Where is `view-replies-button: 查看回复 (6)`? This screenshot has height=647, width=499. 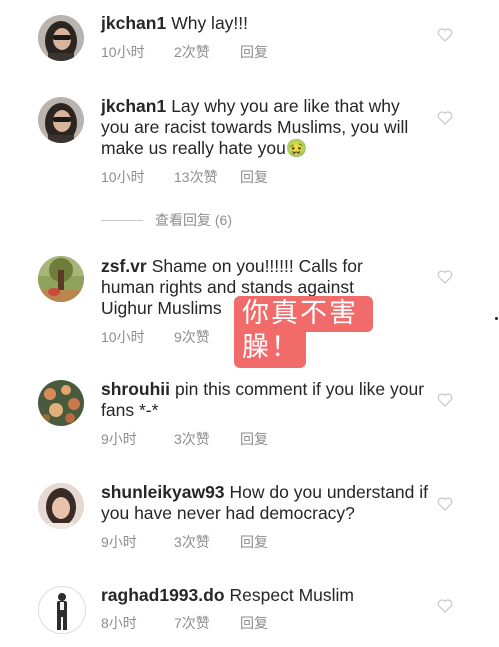
view-replies-button: 查看回复 (6) is located at coordinates (166, 220).